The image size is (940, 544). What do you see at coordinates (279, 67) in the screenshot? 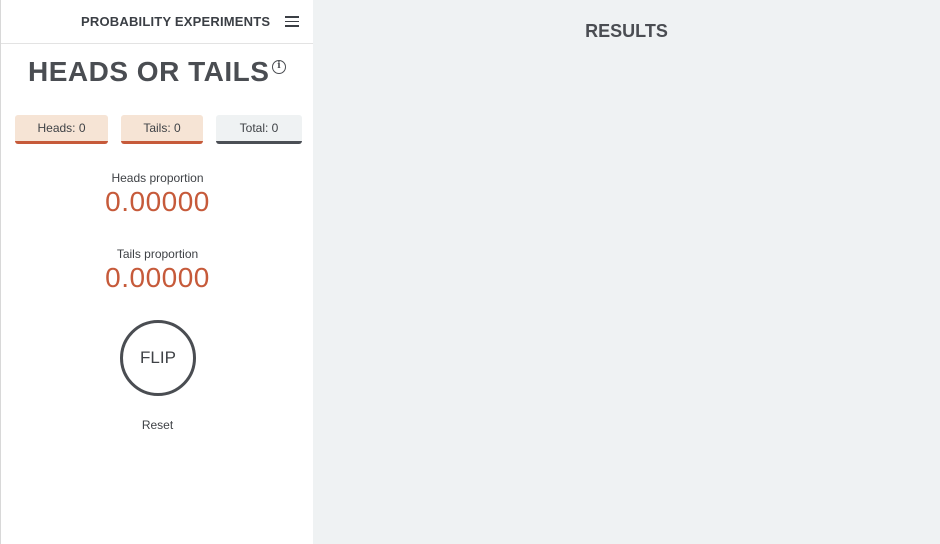
I see `info-icon: i` at bounding box center [279, 67].